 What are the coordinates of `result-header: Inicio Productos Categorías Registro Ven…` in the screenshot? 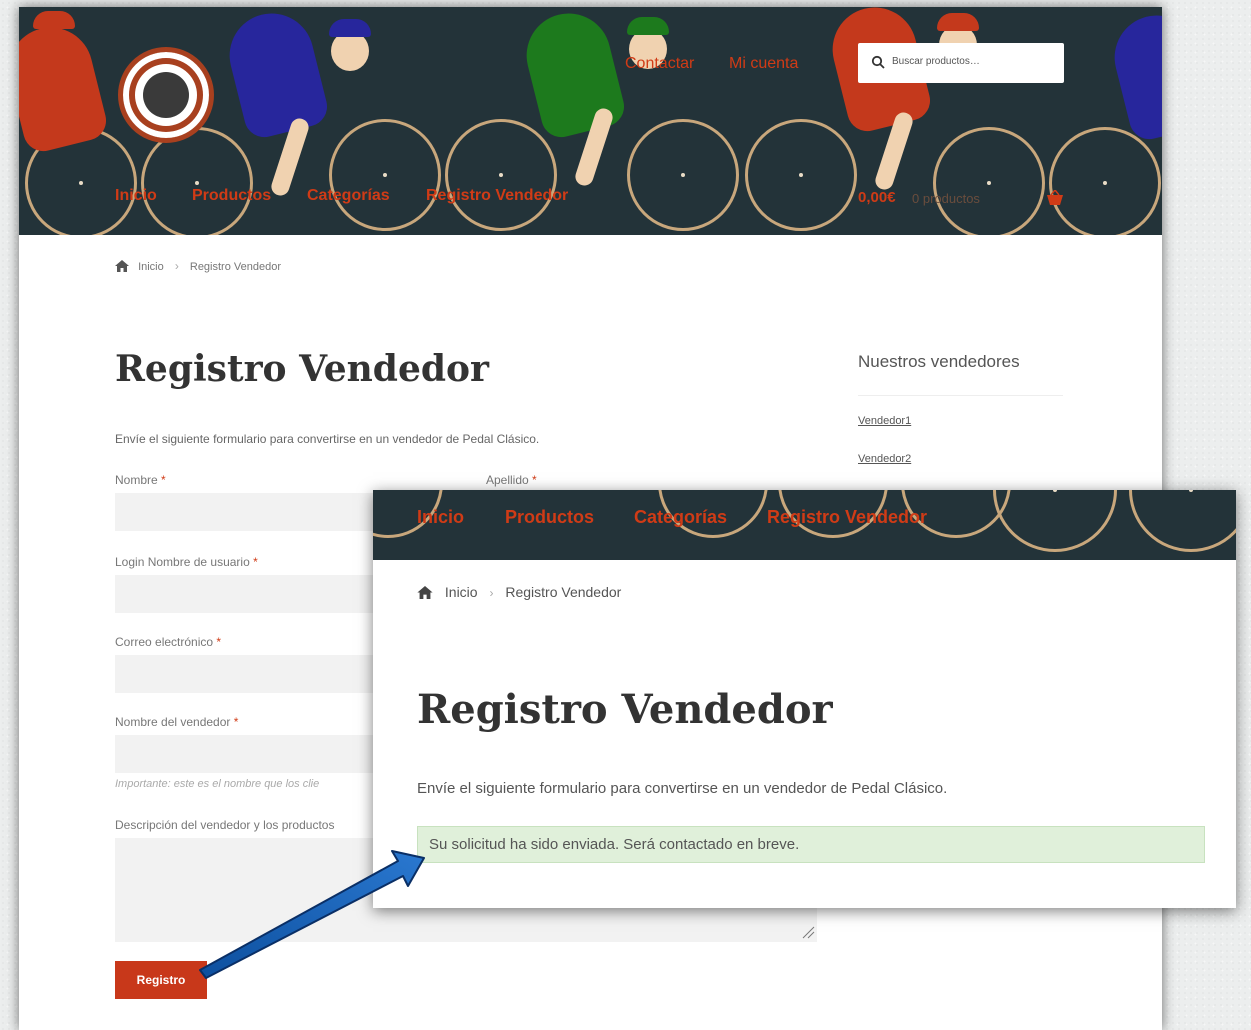 It's located at (804, 525).